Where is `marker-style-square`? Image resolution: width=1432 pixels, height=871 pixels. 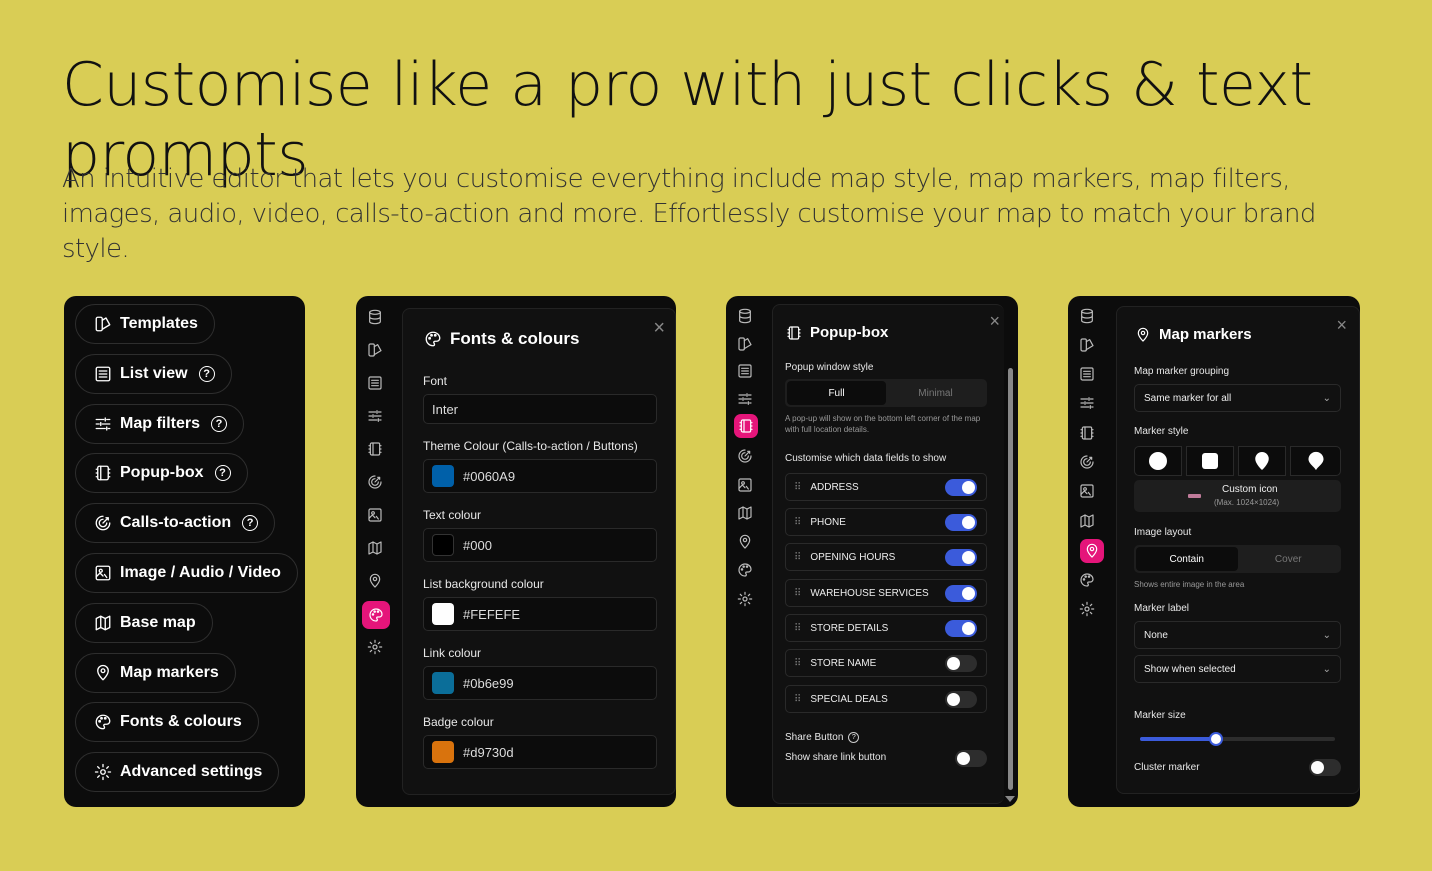
marker-style-square is located at coordinates (1210, 461).